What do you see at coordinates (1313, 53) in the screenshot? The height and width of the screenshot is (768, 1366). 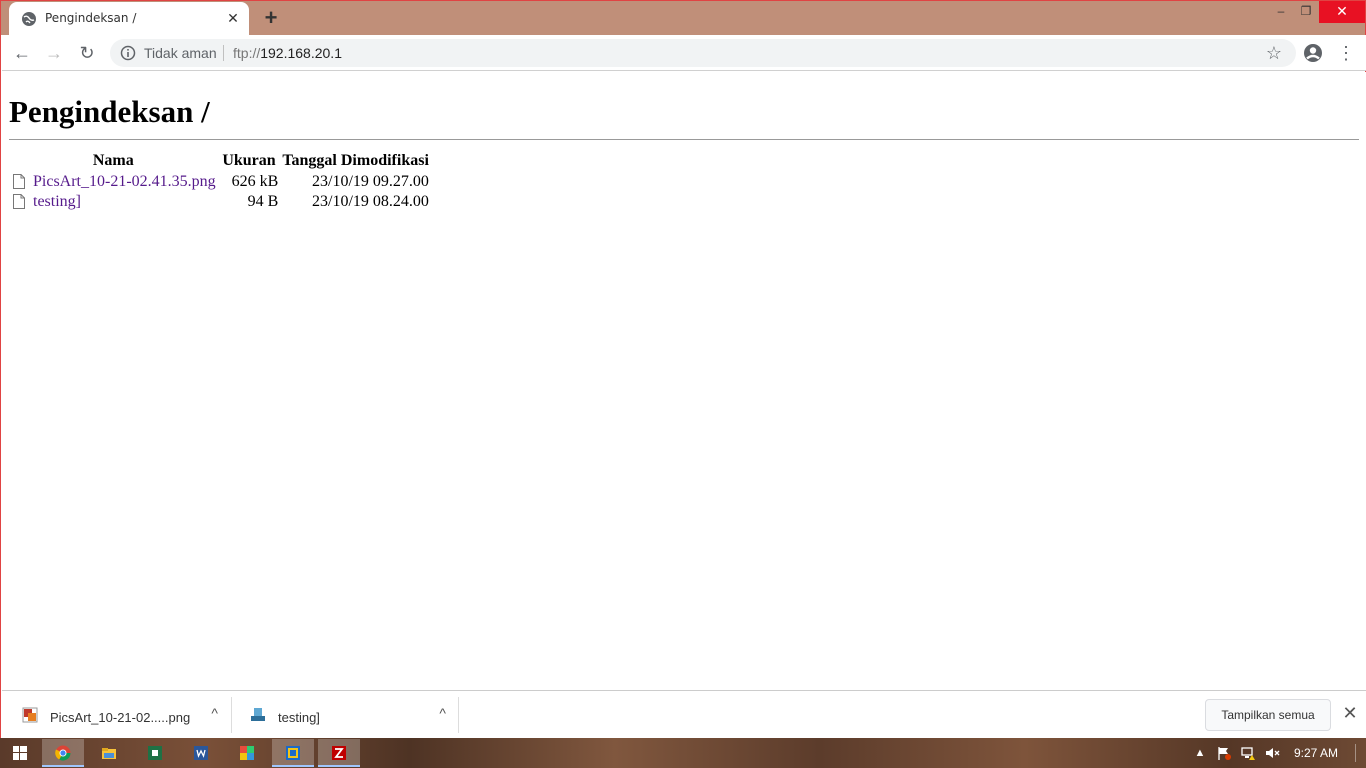 I see `account-icon` at bounding box center [1313, 53].